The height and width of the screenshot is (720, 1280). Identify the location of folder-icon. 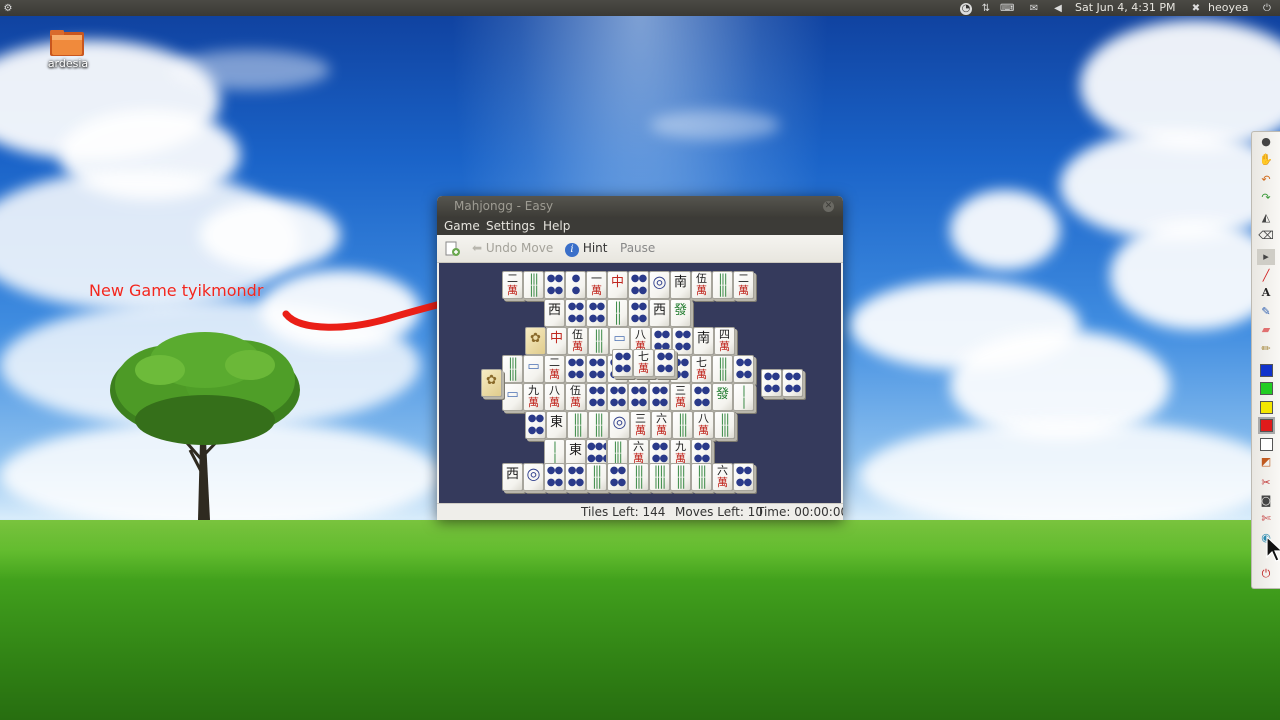
(67, 42).